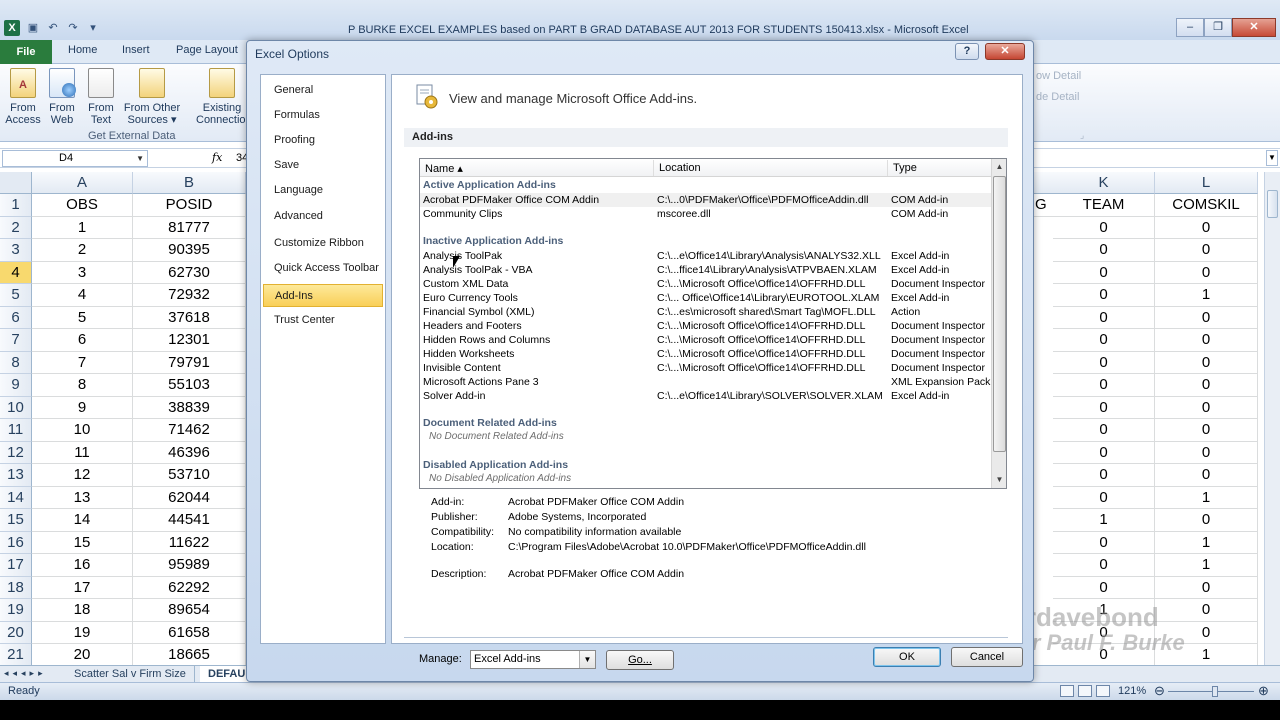 The width and height of the screenshot is (1280, 720). I want to click on existing-connections-button: Existing Connection, so click(222, 97).